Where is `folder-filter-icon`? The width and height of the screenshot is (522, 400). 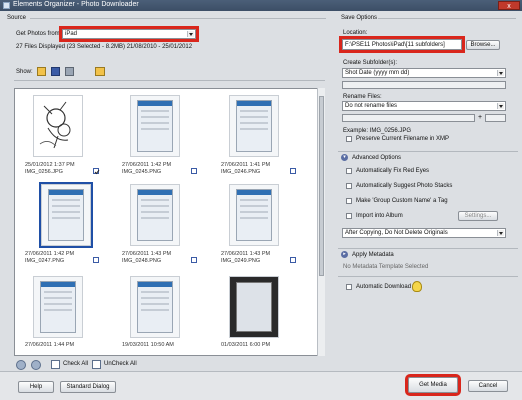
folder-filter-icon is located at coordinates (100, 71).